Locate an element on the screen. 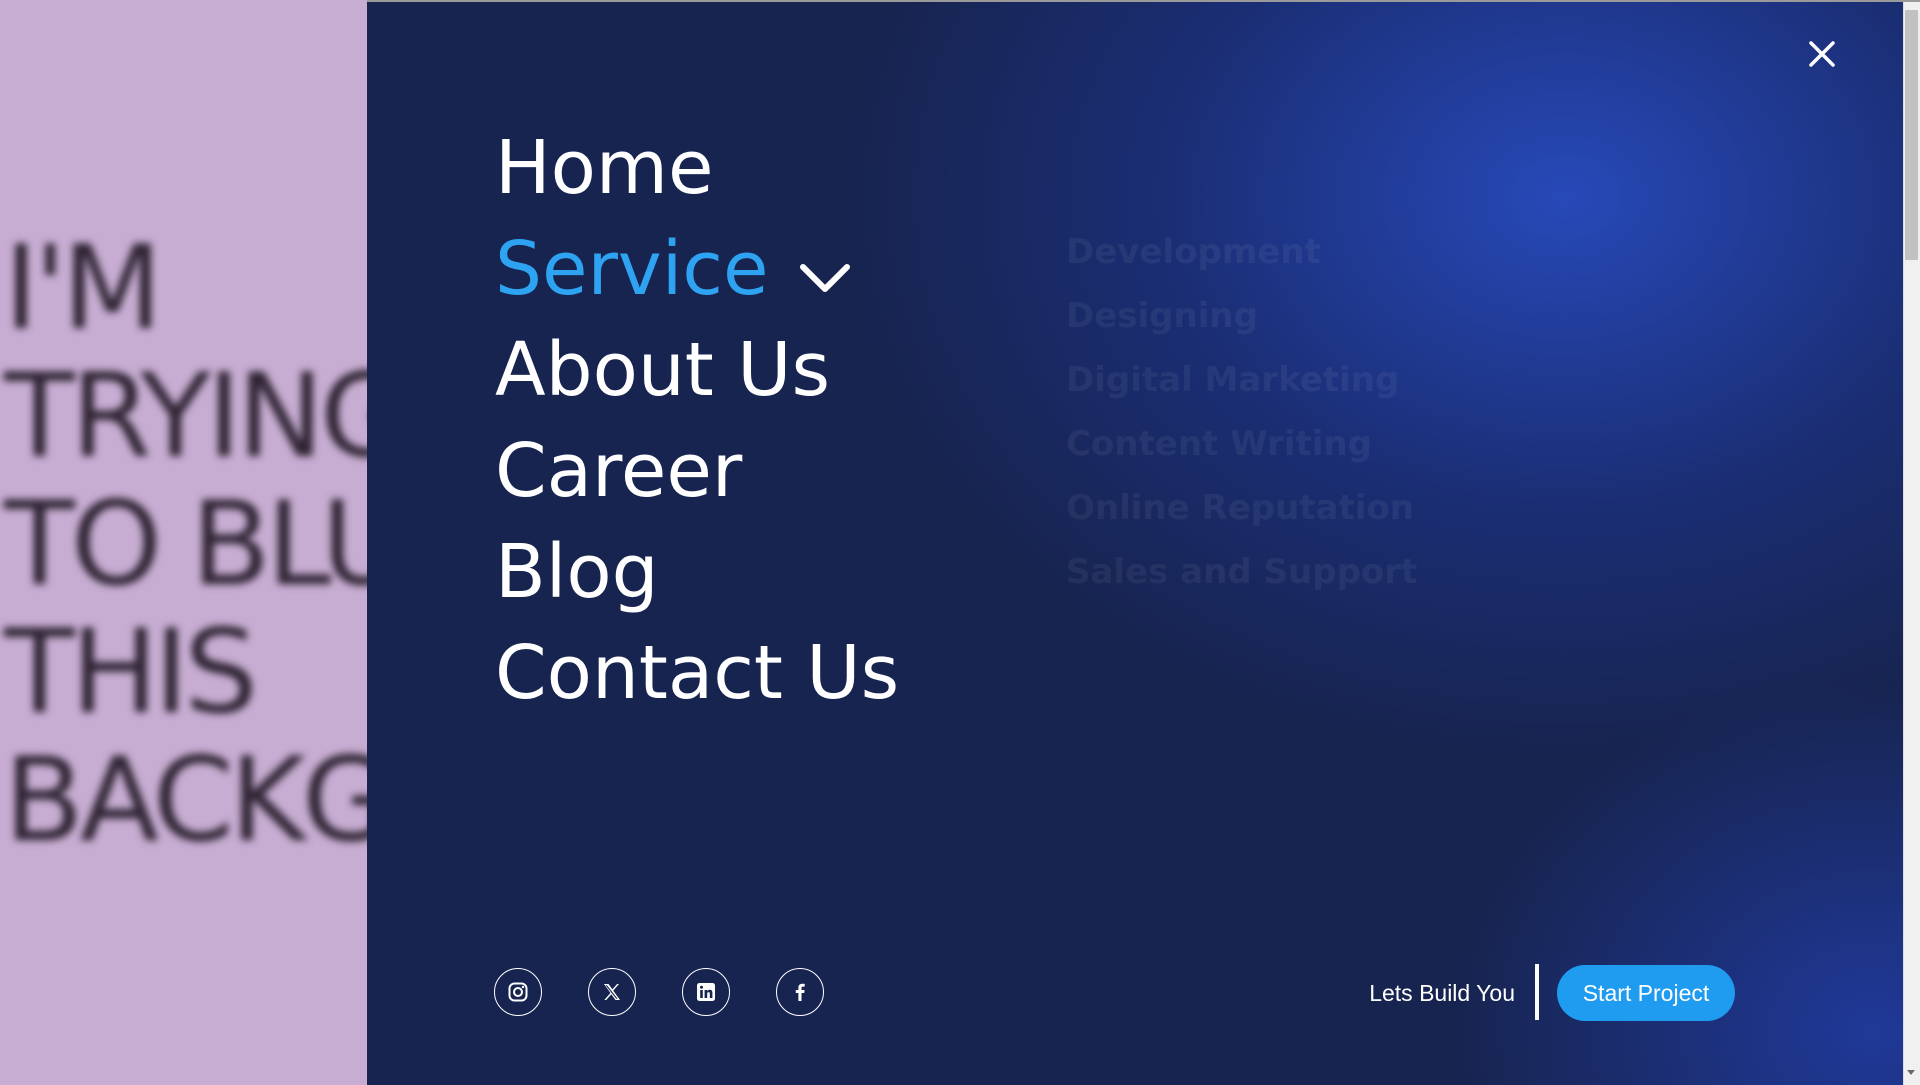 This screenshot has height=1085, width=1920. facebook-icon is located at coordinates (800, 992).